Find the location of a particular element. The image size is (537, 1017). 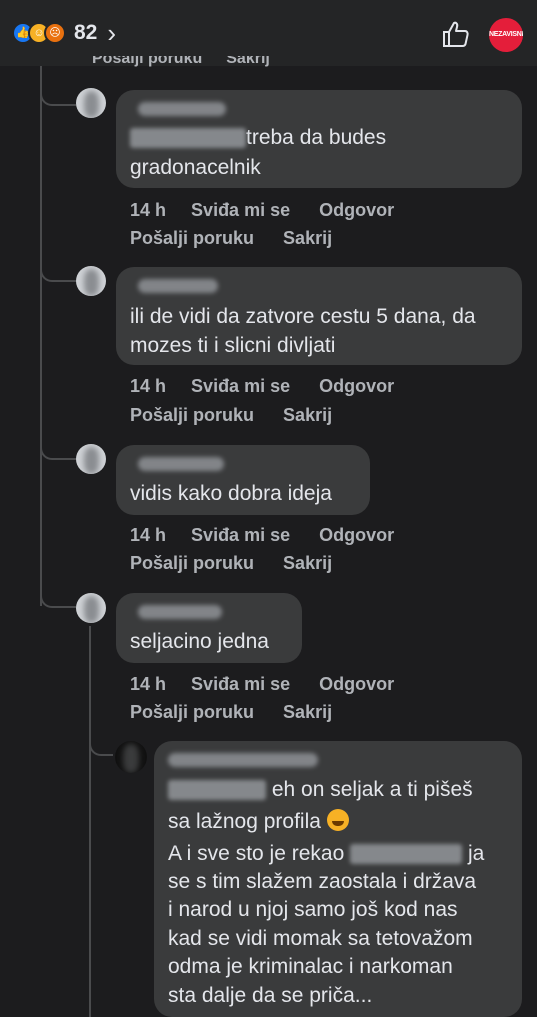

reply-text: eh on seljak a ti pišeš is located at coordinates (320, 789).